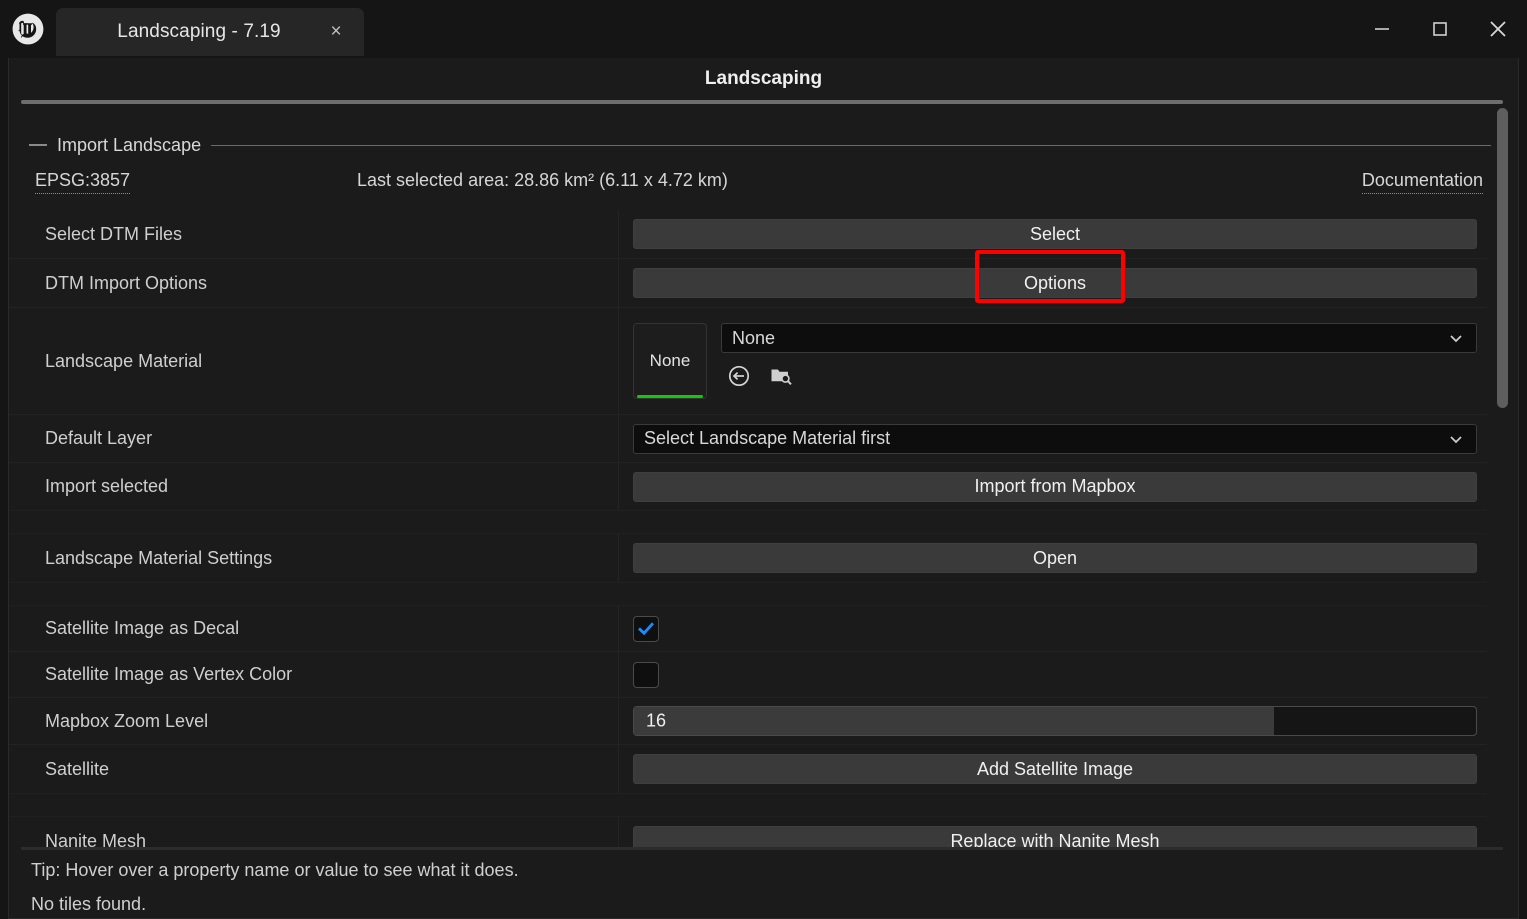  I want to click on landscape-material-combo: None, so click(1099, 338).